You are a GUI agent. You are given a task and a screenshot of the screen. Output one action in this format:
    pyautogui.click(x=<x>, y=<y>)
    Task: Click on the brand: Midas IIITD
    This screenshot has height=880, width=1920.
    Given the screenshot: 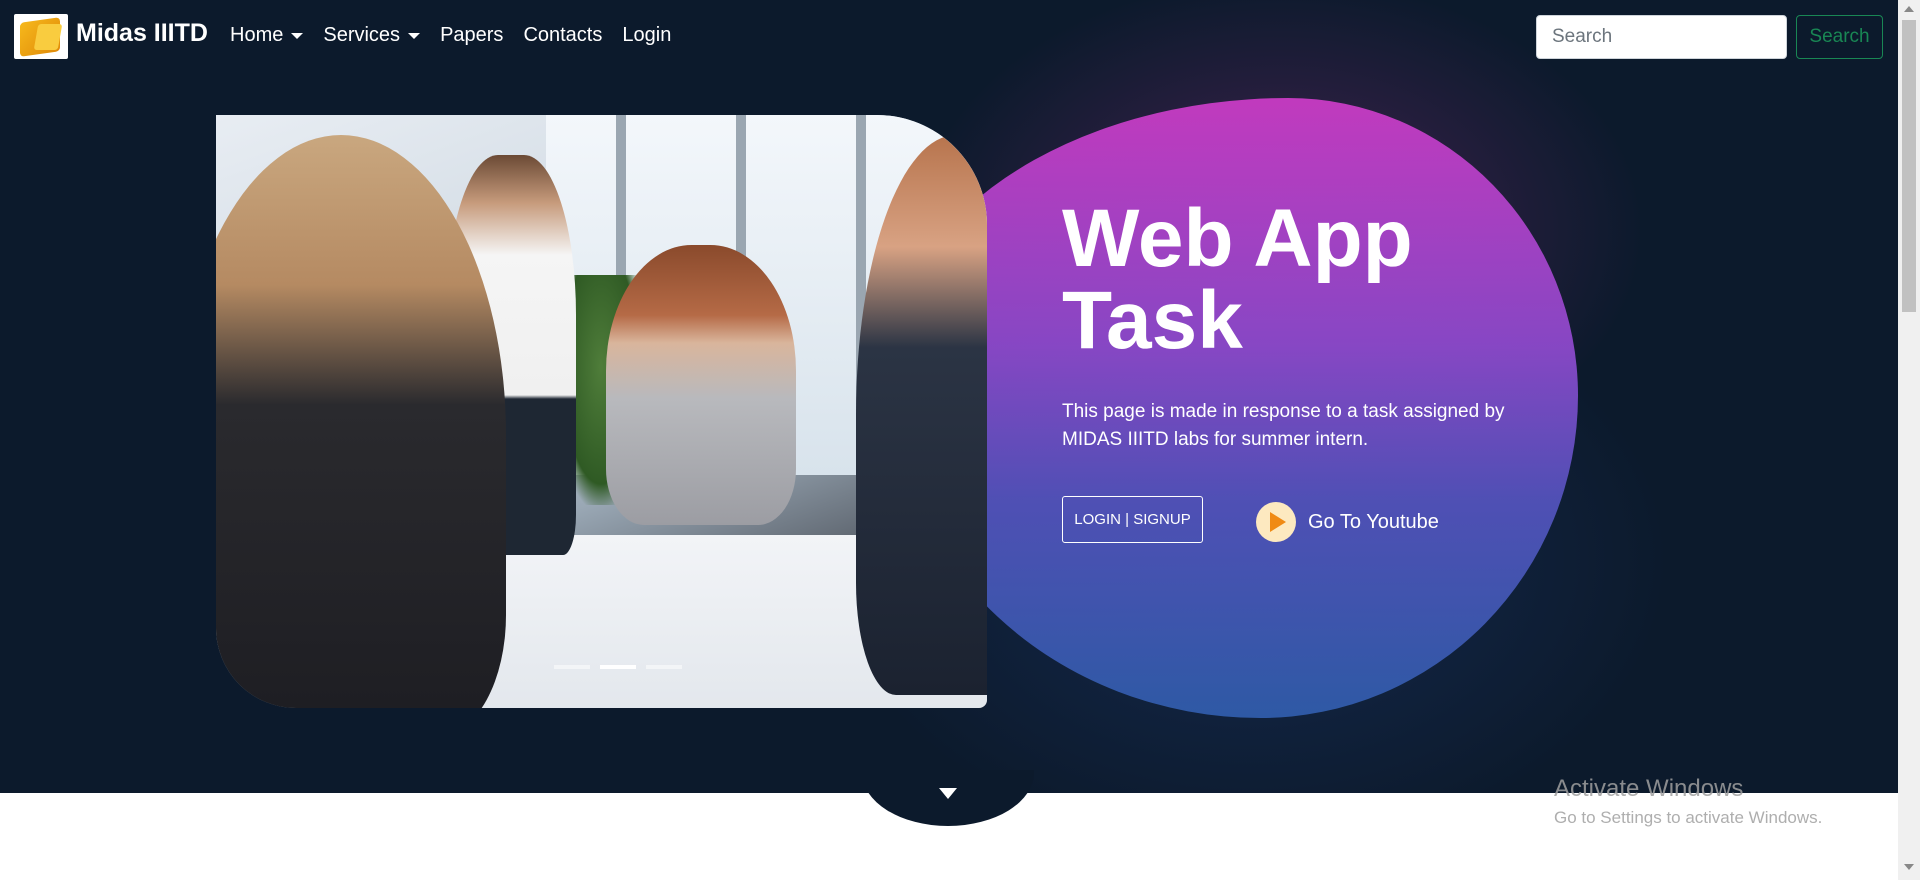 What is the action you would take?
    pyautogui.click(x=111, y=36)
    